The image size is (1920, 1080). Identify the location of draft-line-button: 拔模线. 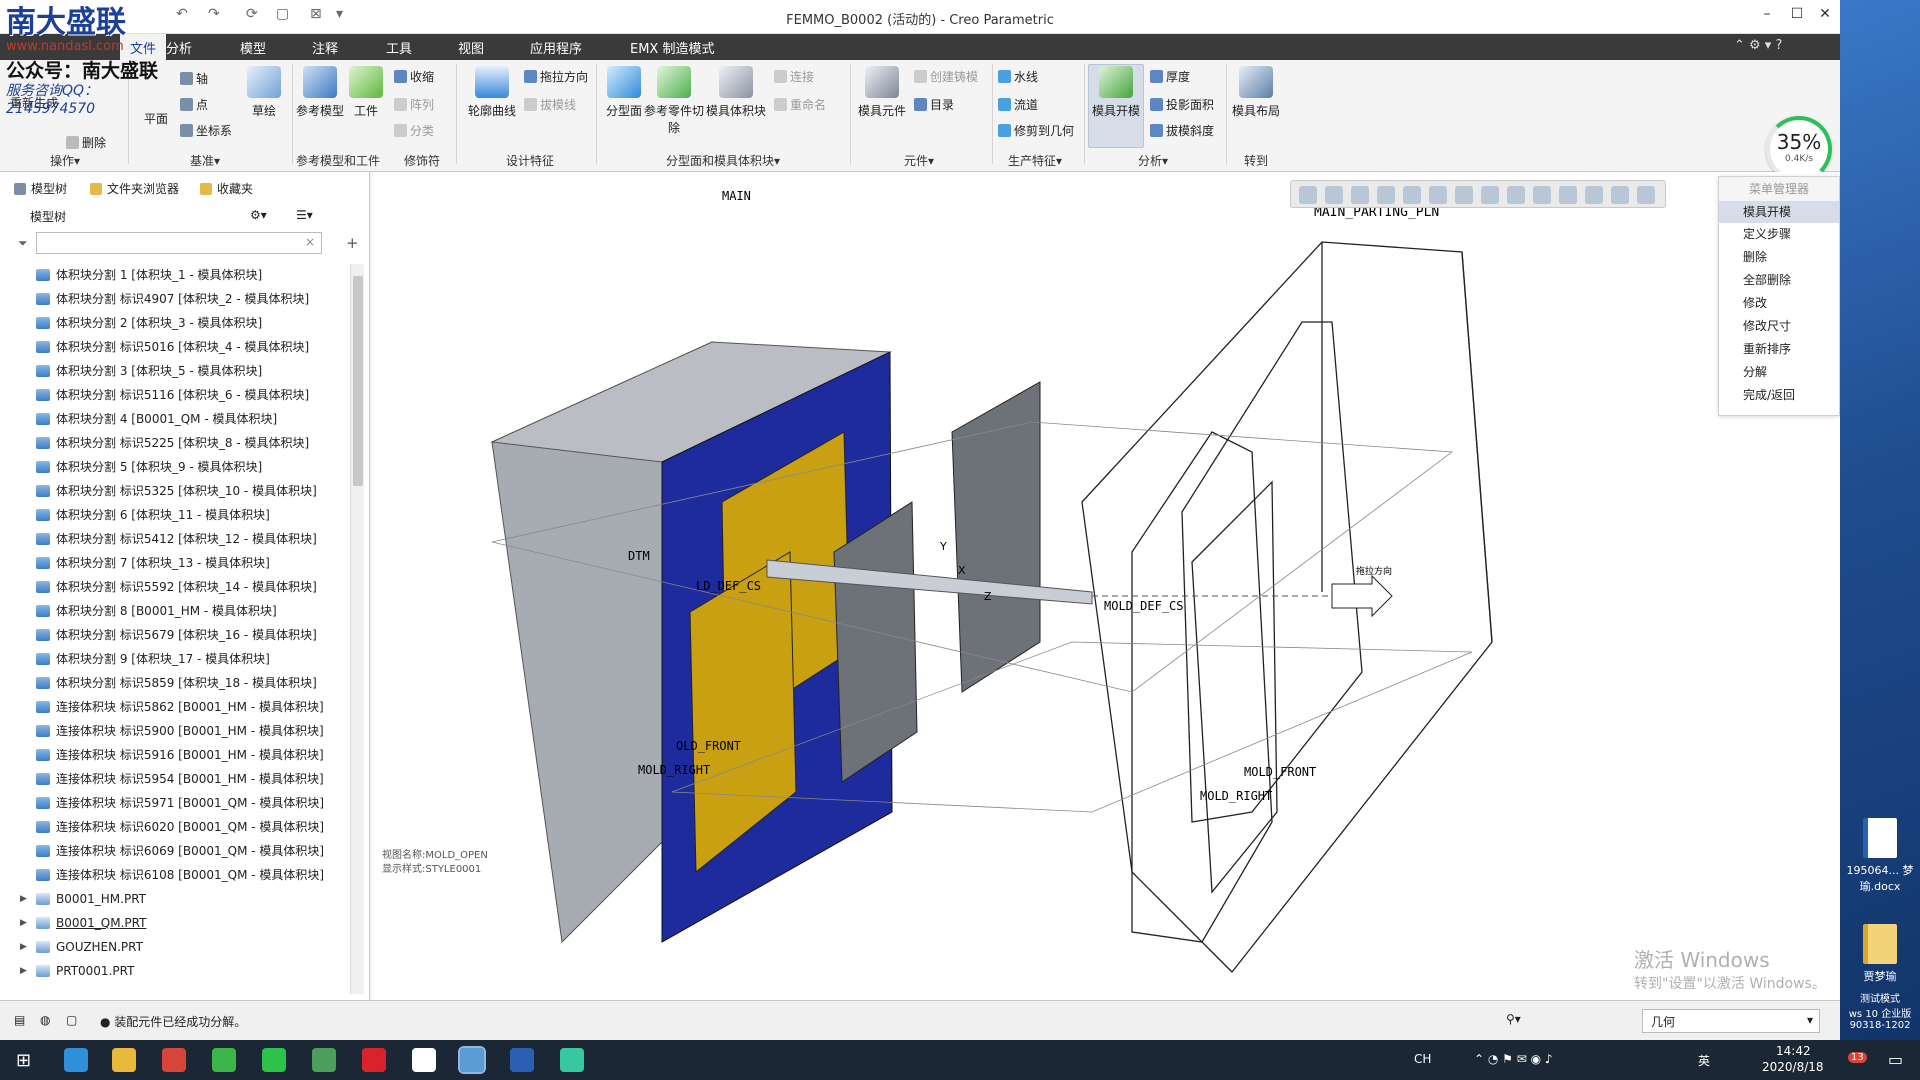
(550, 104).